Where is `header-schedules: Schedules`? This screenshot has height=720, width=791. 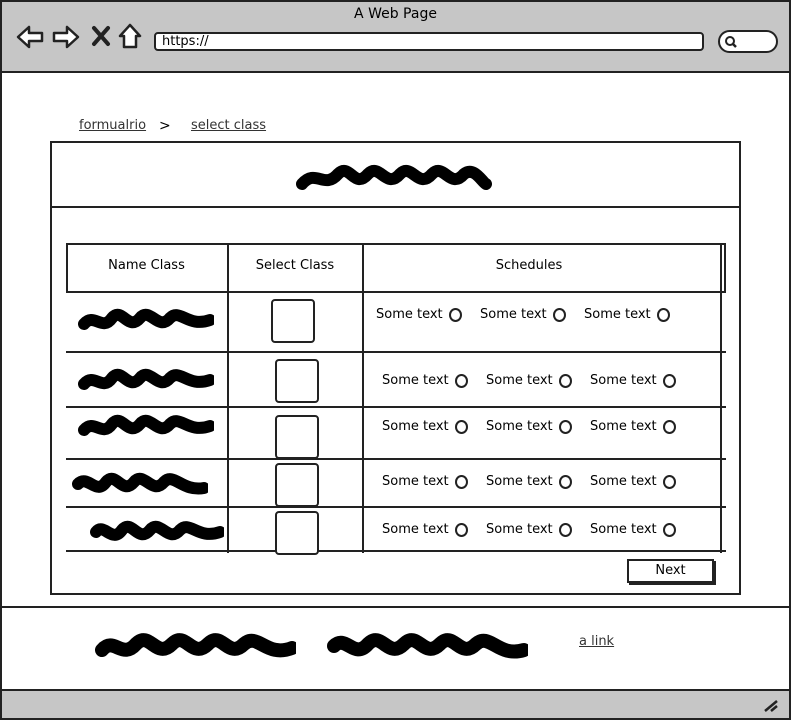
header-schedules: Schedules is located at coordinates (529, 265).